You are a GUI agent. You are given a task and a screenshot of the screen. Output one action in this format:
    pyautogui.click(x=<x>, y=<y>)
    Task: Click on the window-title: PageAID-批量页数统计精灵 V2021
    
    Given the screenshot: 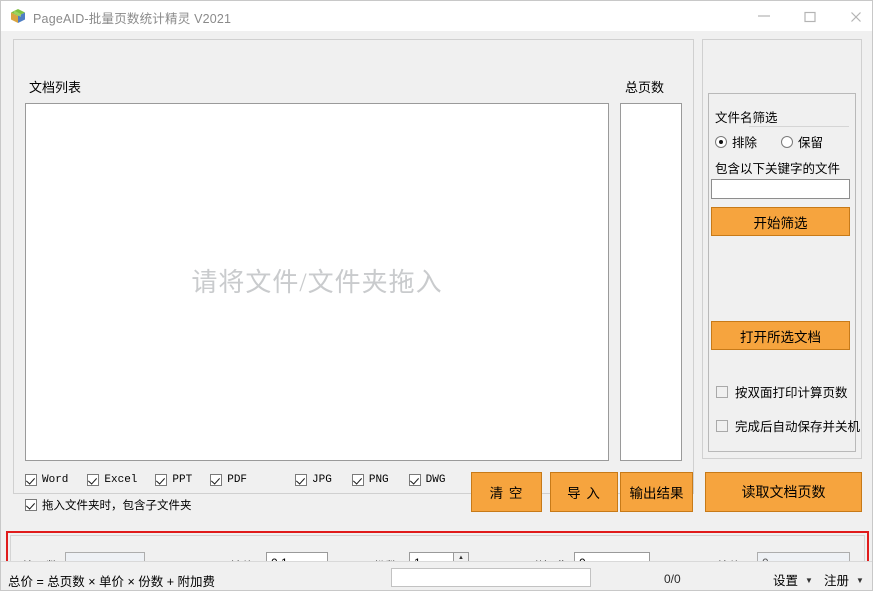 What is the action you would take?
    pyautogui.click(x=132, y=19)
    